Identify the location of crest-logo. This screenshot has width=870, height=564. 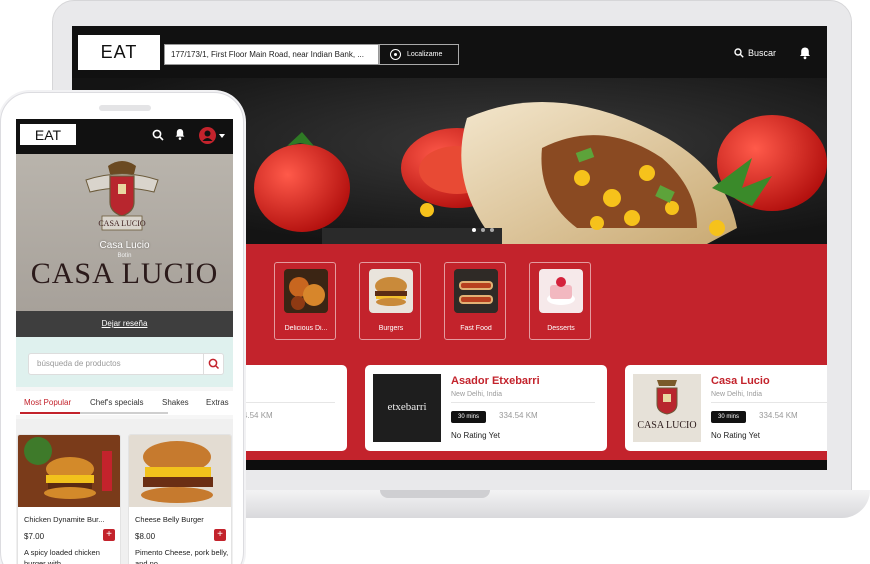
(667, 397).